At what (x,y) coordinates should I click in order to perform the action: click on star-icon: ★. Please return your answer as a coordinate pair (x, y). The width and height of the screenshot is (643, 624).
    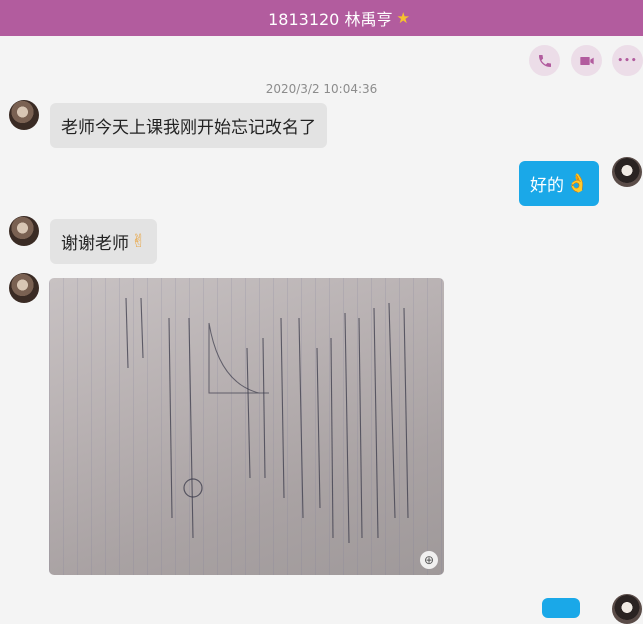
    Looking at the image, I should click on (403, 18).